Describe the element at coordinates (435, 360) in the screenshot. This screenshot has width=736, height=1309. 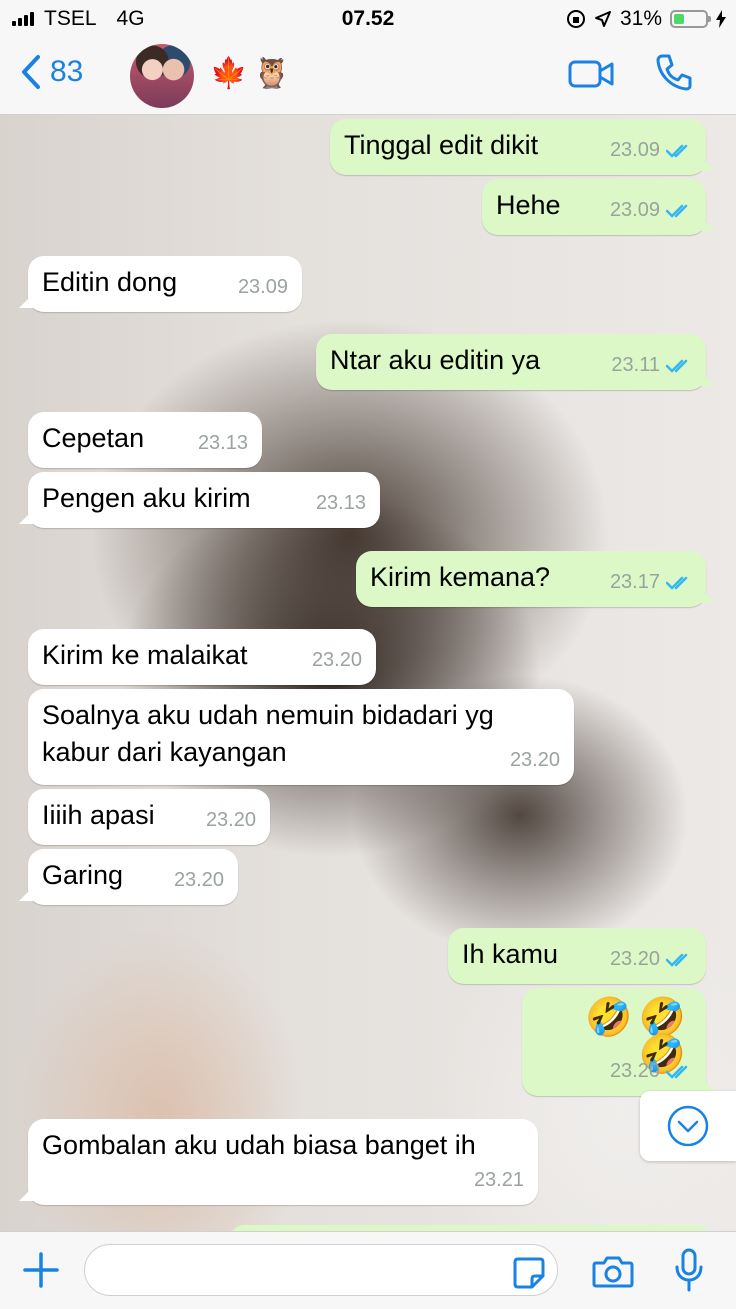
I see `message-text: Ntar aku editin ya` at that location.